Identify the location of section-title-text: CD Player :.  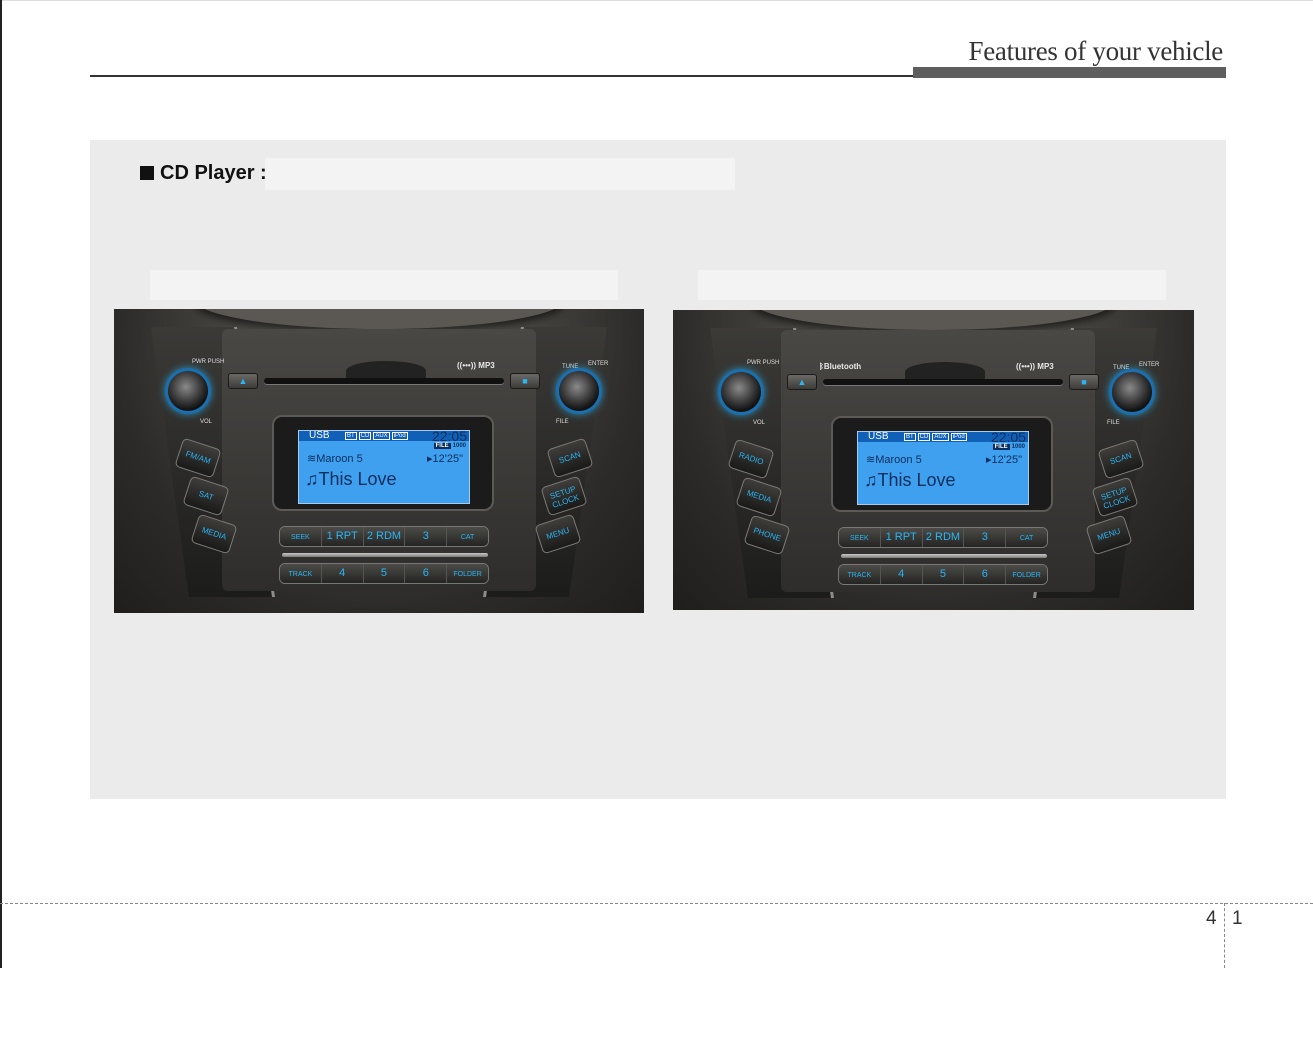
(213, 173).